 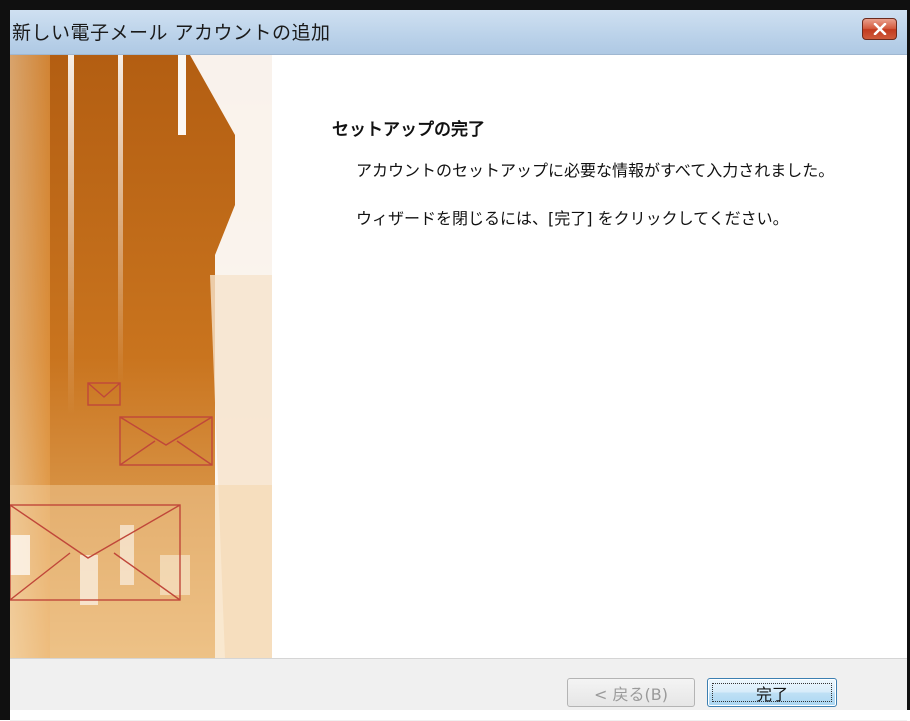 What do you see at coordinates (458, 32) in the screenshot?
I see `title-bar: 新しい電子メール アカウントの追加` at bounding box center [458, 32].